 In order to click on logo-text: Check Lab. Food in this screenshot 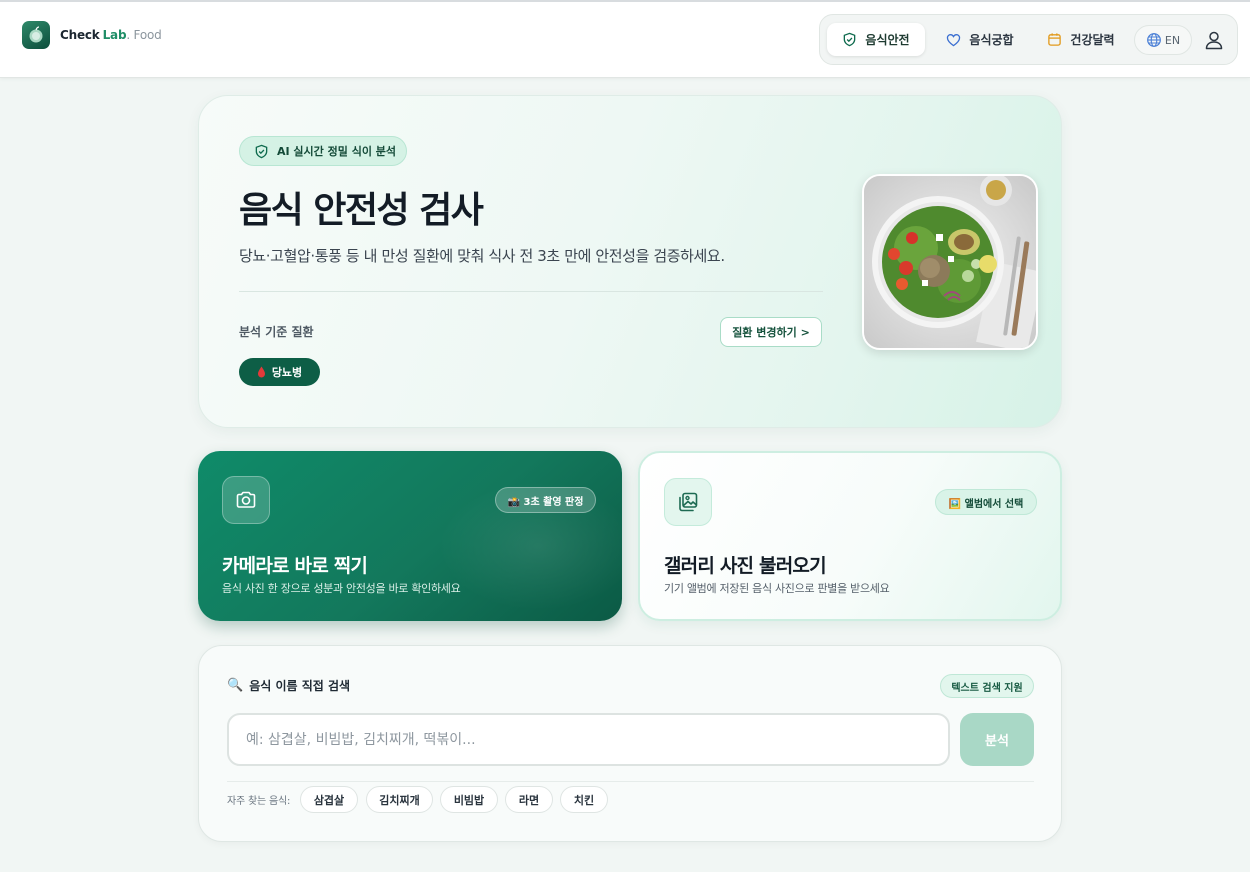, I will do `click(111, 35)`.